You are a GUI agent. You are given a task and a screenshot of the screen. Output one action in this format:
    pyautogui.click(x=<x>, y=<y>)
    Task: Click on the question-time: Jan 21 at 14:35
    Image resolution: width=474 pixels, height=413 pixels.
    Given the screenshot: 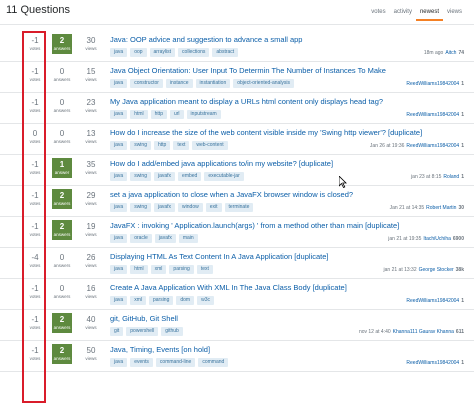 What is the action you would take?
    pyautogui.click(x=407, y=208)
    